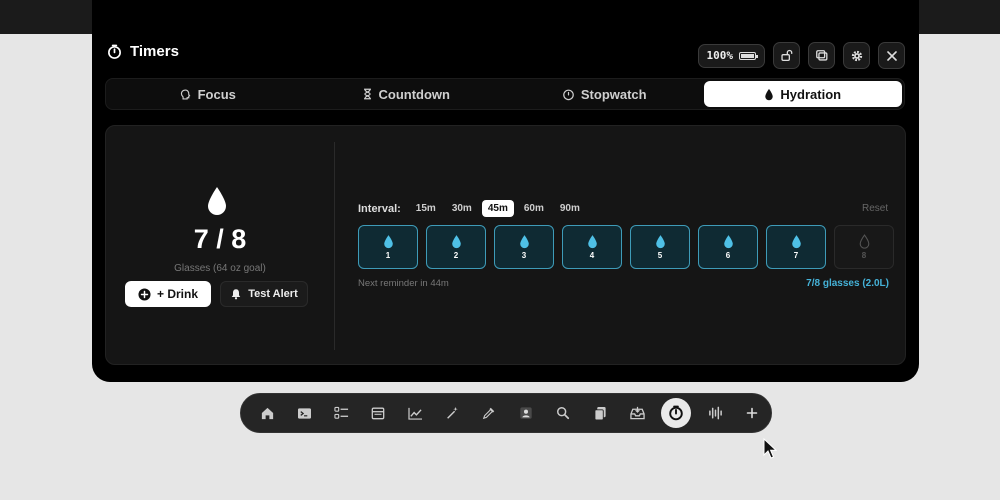  I want to click on dock-item-clipboard, so click(600, 413).